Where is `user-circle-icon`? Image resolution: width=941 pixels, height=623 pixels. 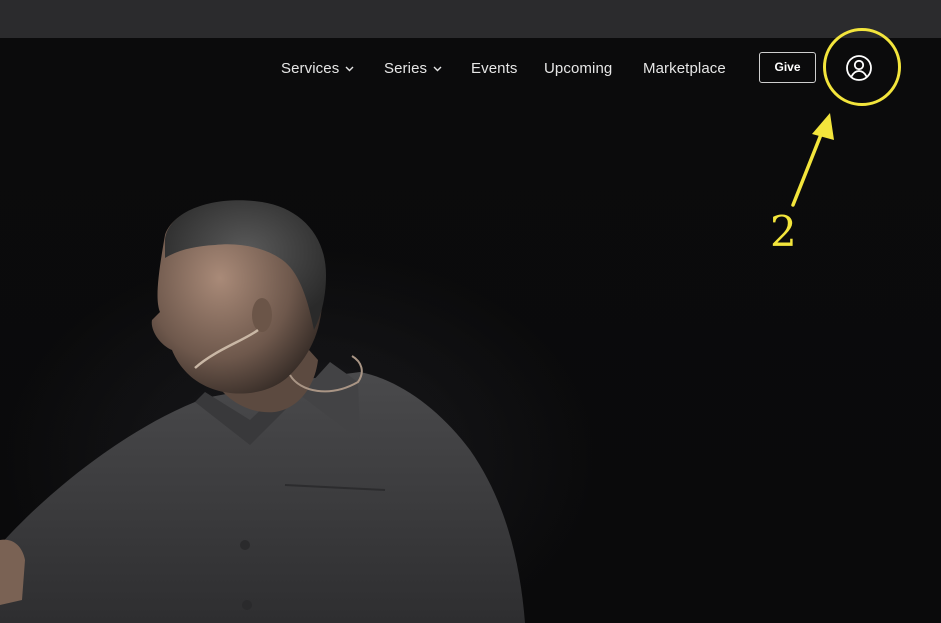 user-circle-icon is located at coordinates (859, 68).